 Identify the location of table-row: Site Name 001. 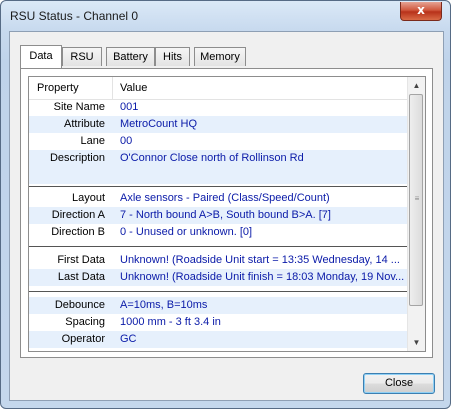
(219, 107).